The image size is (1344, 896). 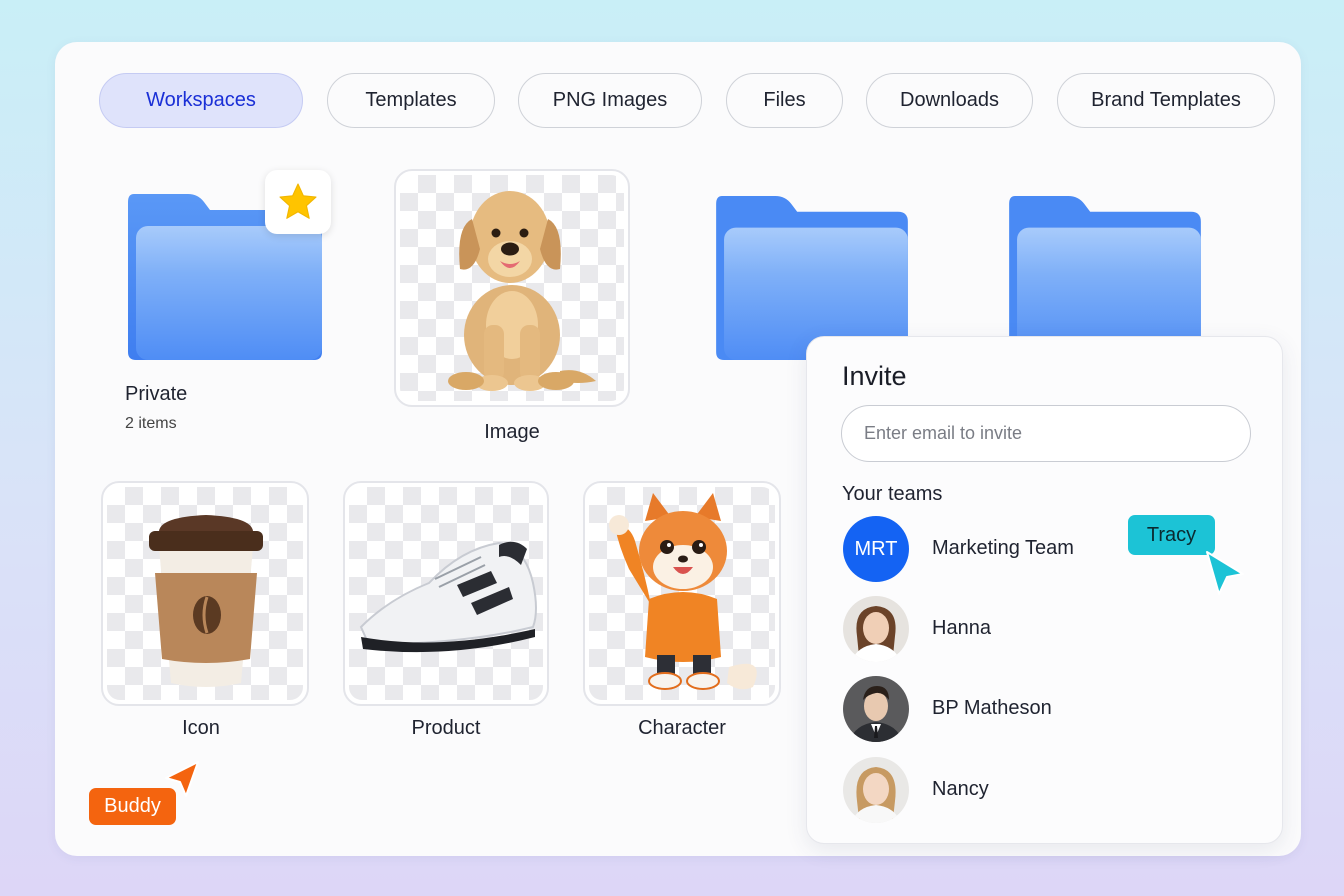 What do you see at coordinates (446, 728) in the screenshot?
I see `product-card-name: Product` at bounding box center [446, 728].